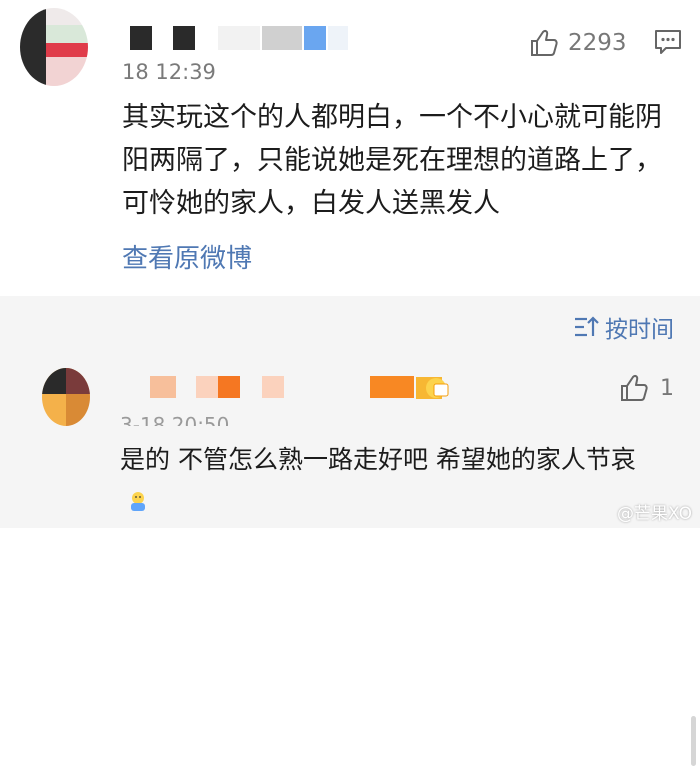 The image size is (700, 766). I want to click on reply-body: 是的 不管怎么熟一路走好吧 希望她的家人节哀, so click(390, 480).